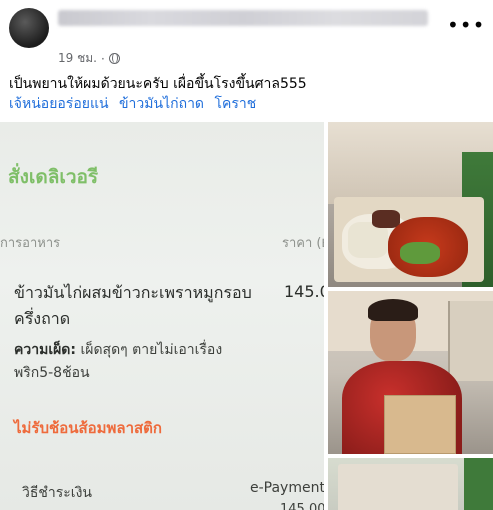  What do you see at coordinates (410, 204) in the screenshot?
I see `food-box-photo` at bounding box center [410, 204].